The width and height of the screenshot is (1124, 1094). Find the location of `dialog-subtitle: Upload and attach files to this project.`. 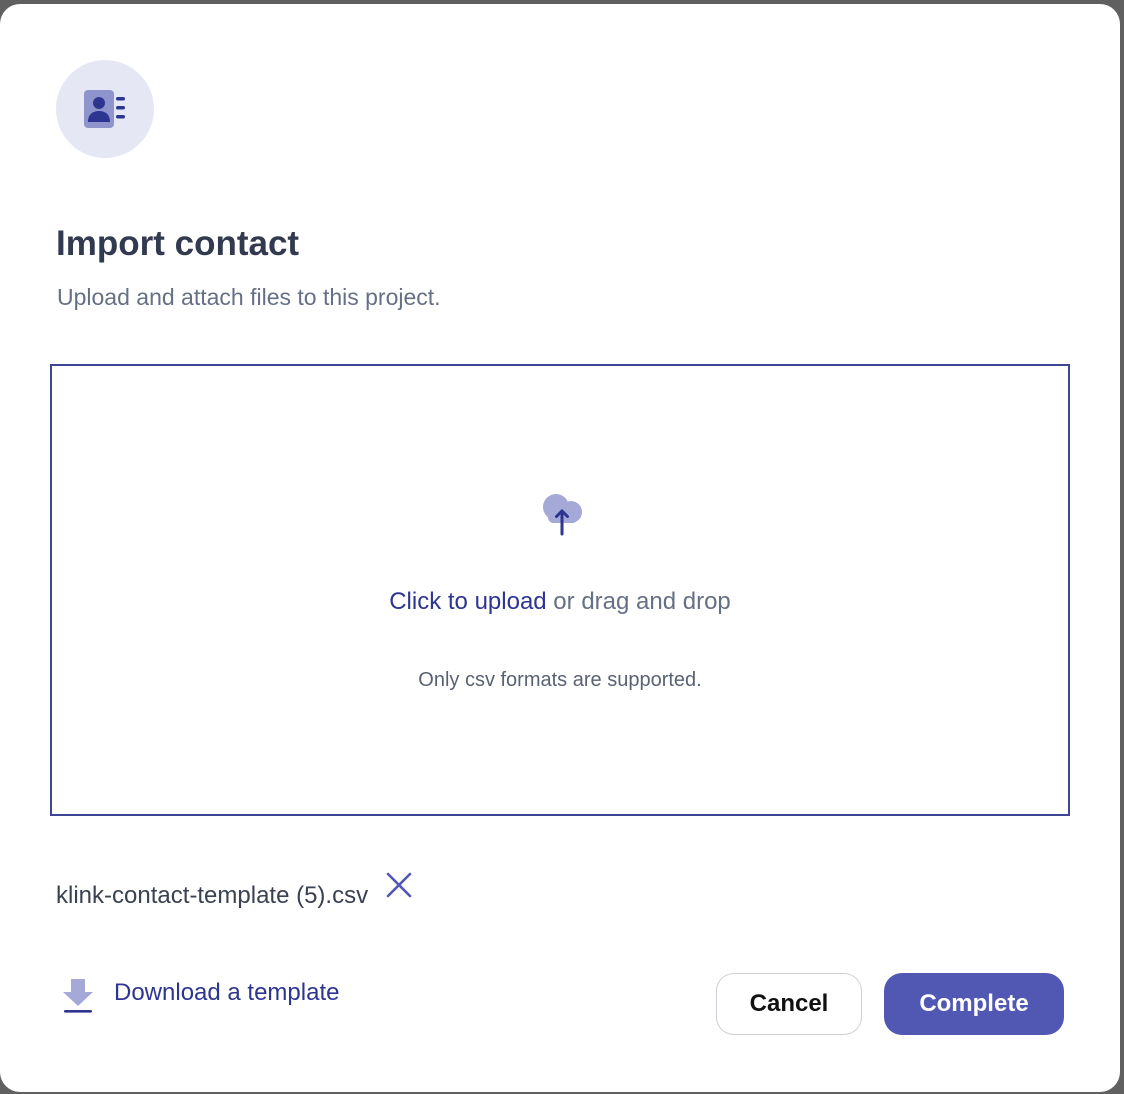

dialog-subtitle: Upload and attach files to this project. is located at coordinates (249, 297).